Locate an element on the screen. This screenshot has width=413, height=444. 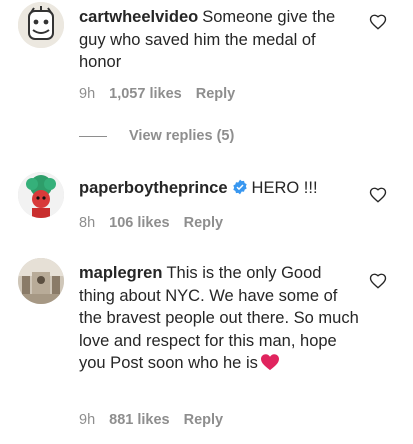
divider-line is located at coordinates (93, 136).